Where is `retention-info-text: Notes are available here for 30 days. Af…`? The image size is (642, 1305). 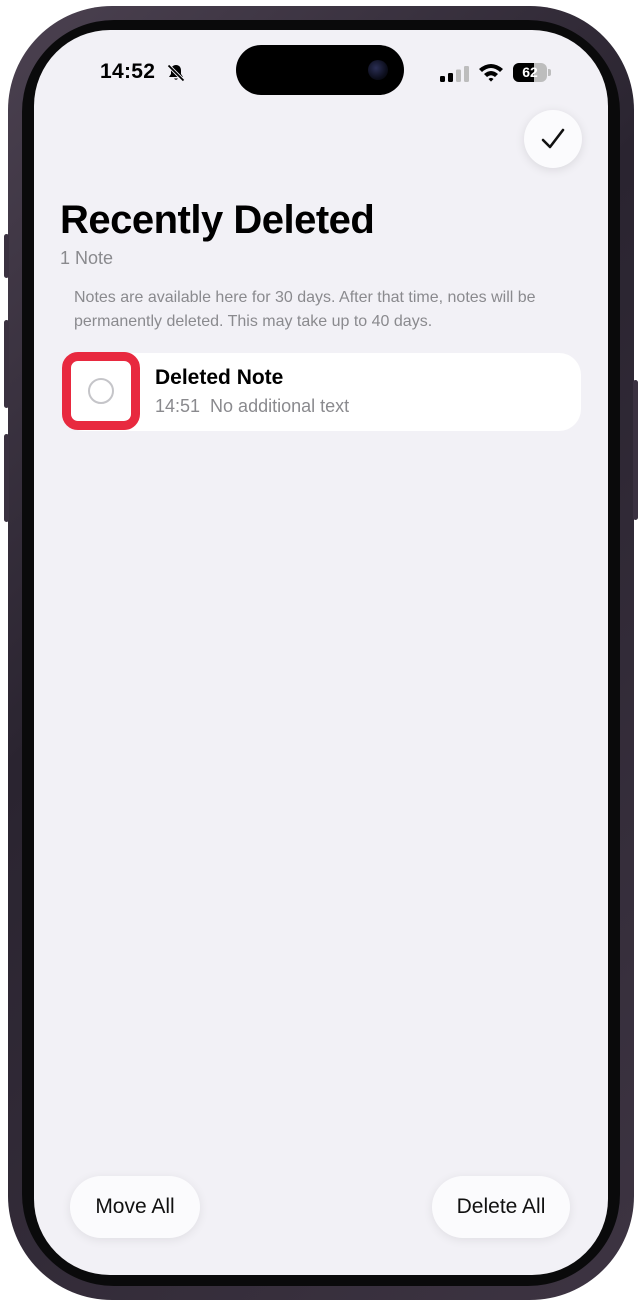 retention-info-text: Notes are available here for 30 days. Af… is located at coordinates (305, 309).